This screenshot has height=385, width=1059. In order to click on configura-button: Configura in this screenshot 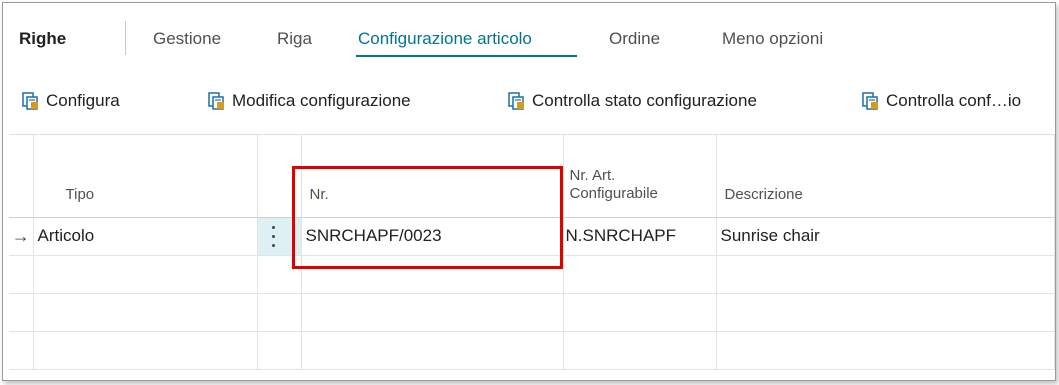, I will do `click(70, 101)`.